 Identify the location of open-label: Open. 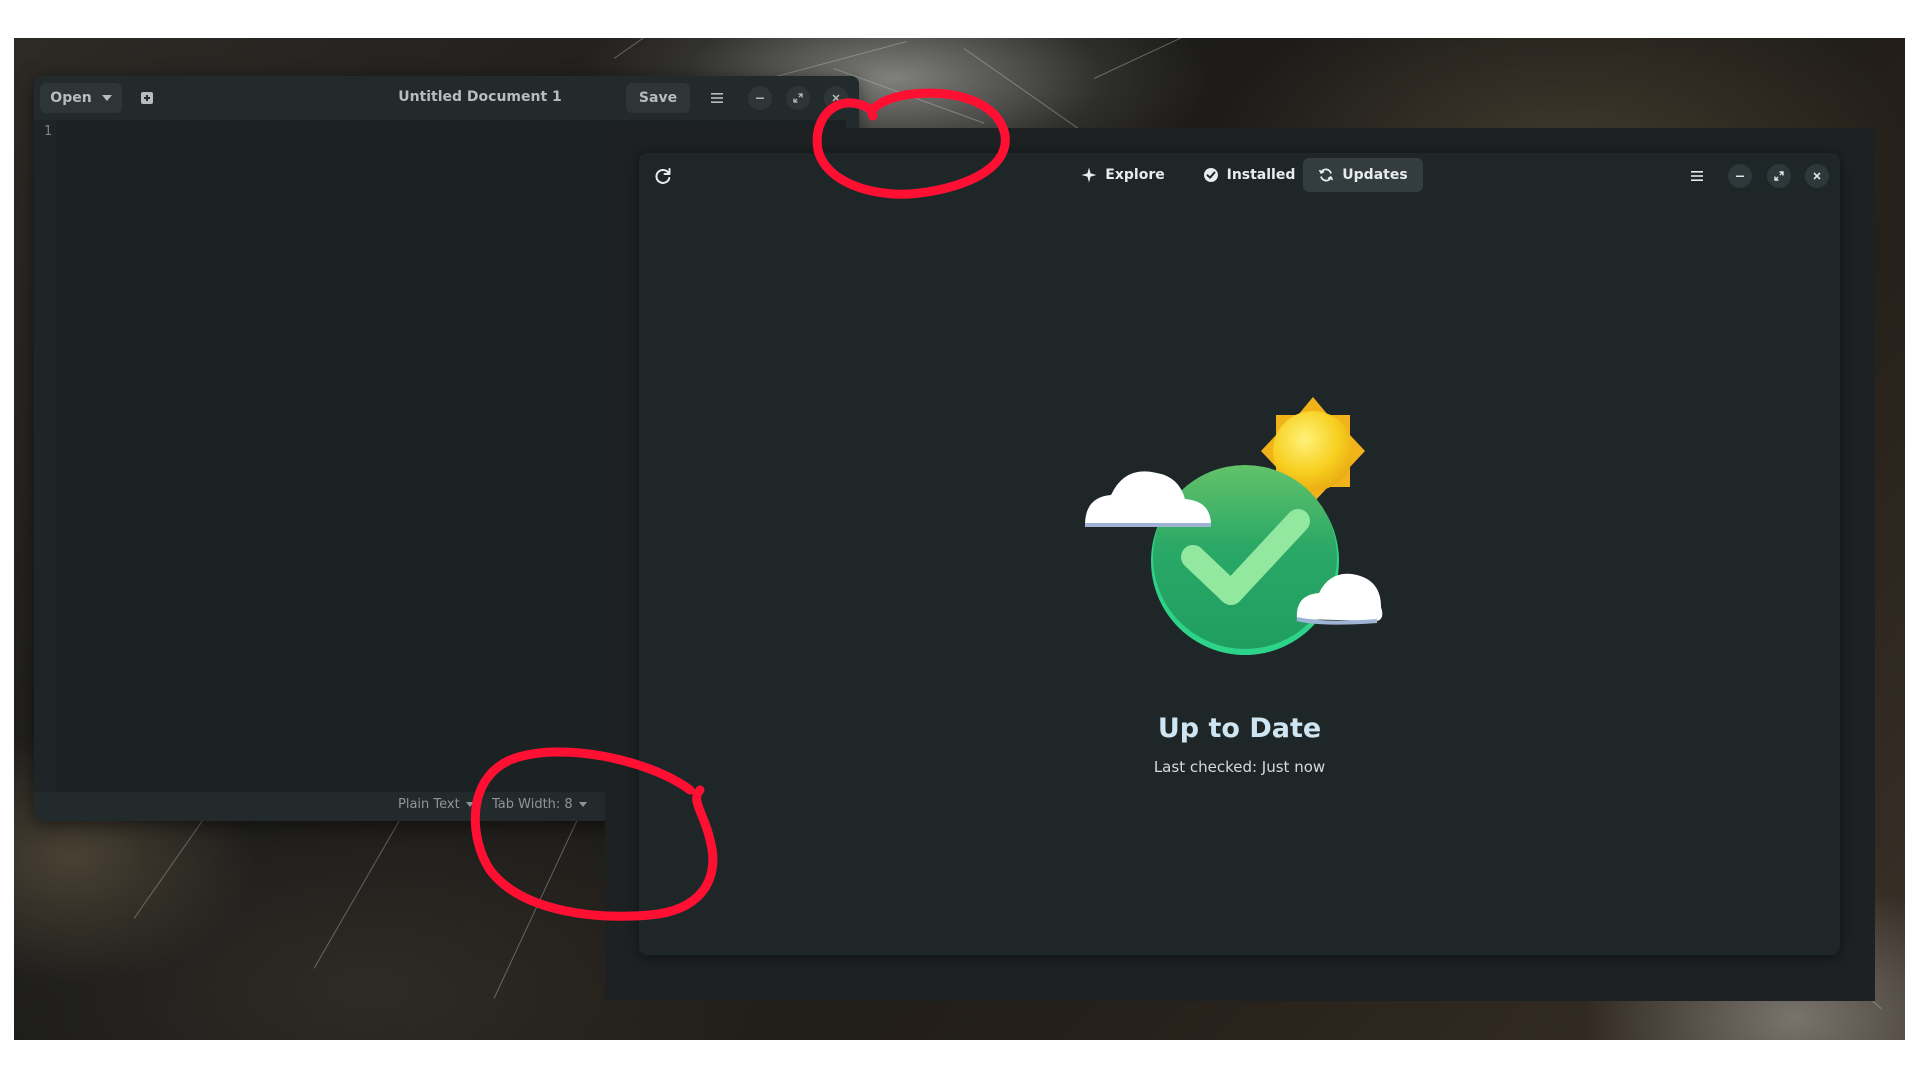
(71, 98).